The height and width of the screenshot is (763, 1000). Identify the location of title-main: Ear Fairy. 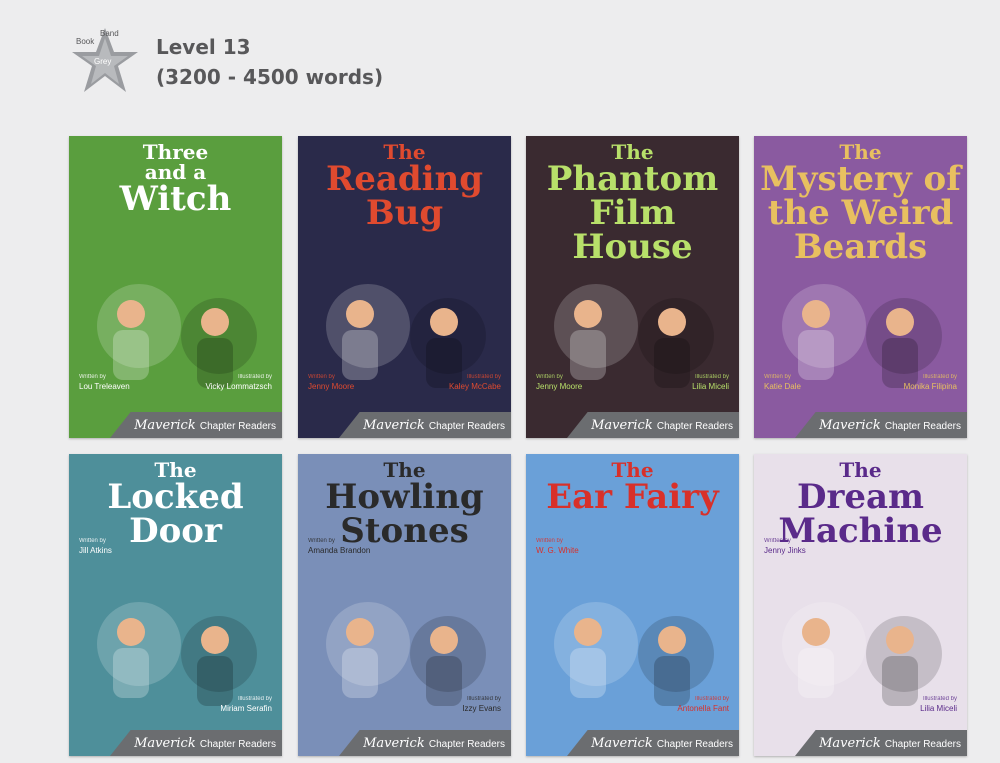
(632, 497).